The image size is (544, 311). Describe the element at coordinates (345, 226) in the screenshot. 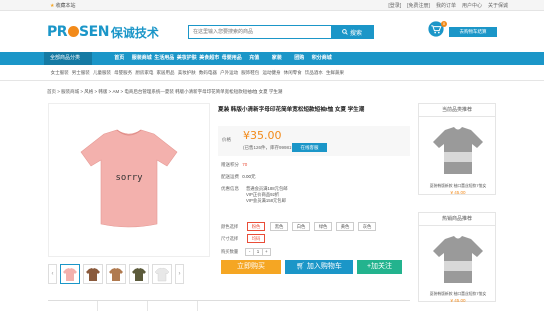

I see `color-chip-yellow: 黄色` at that location.